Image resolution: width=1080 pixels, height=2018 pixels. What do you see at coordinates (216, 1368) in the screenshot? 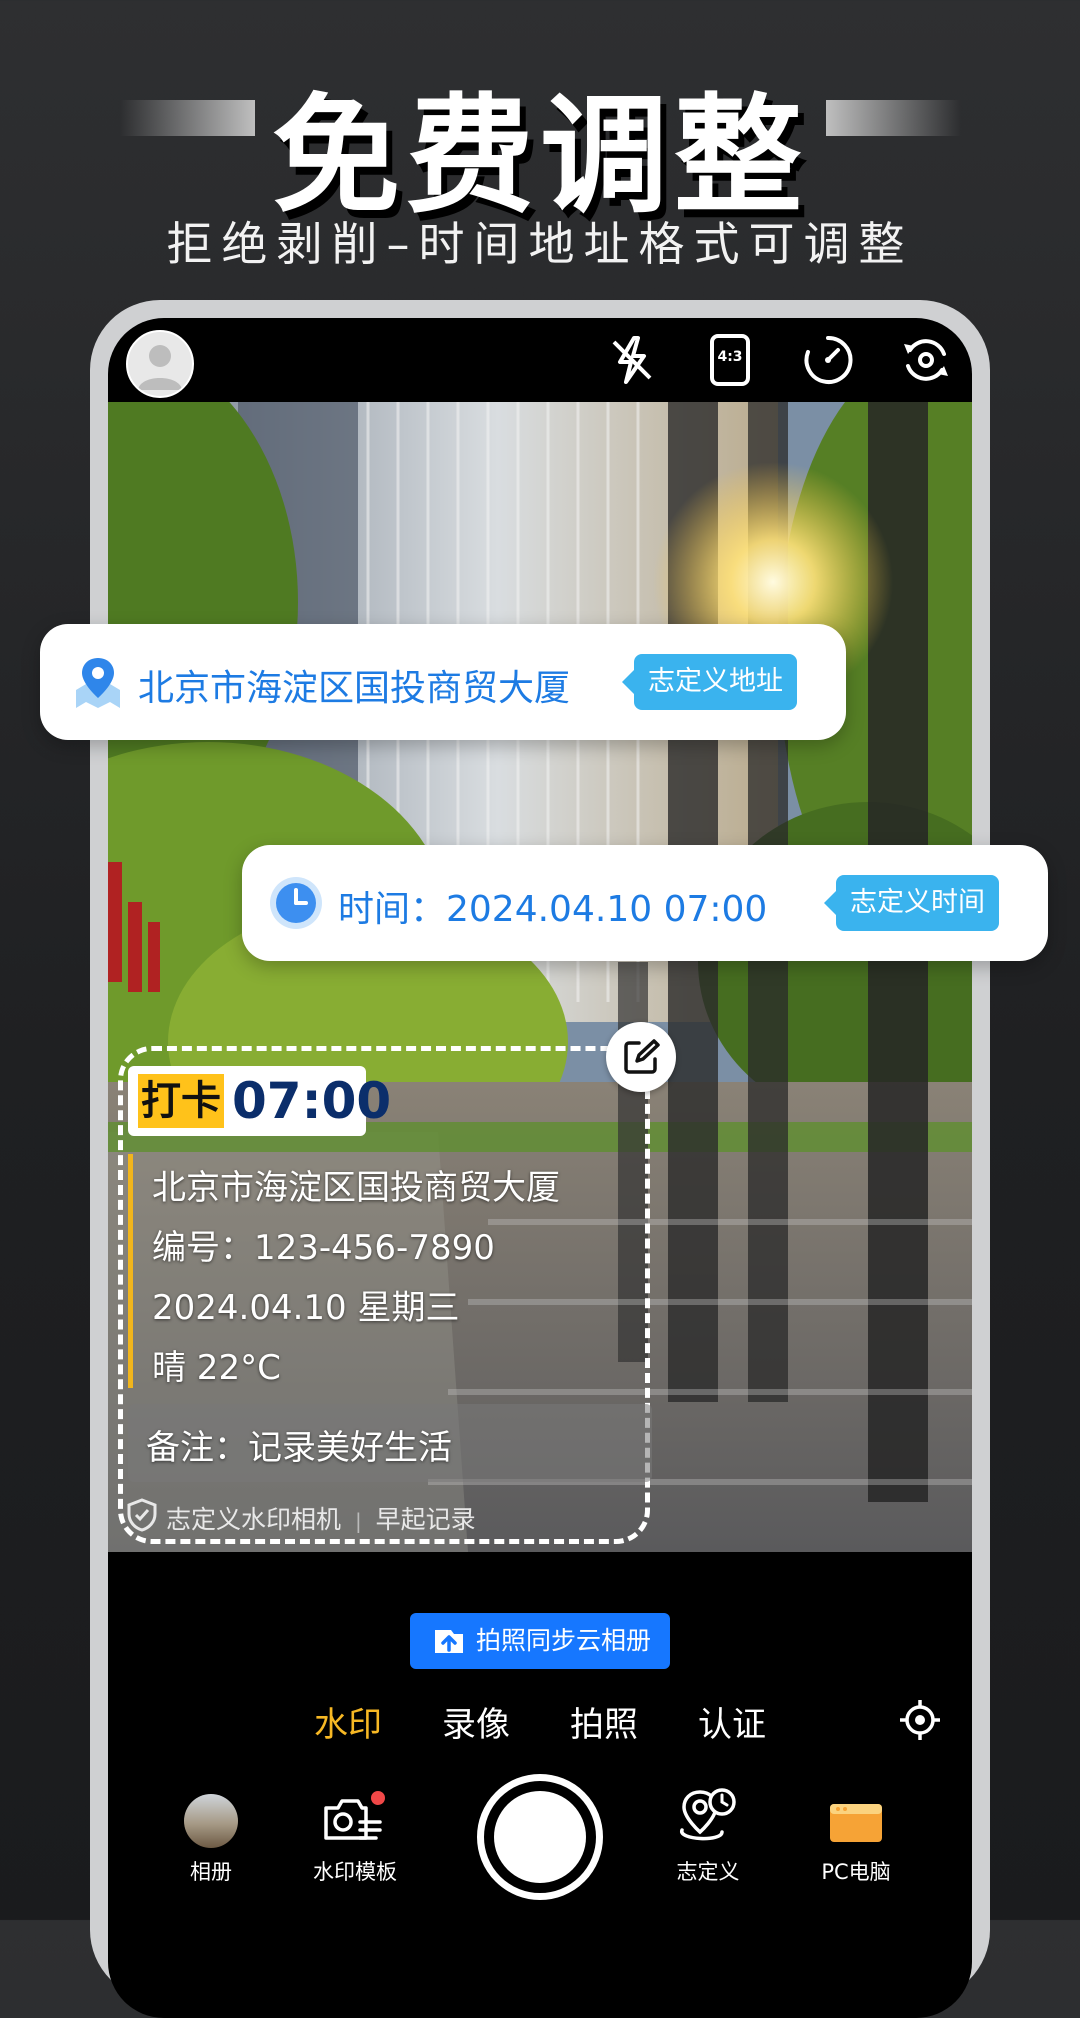
I see `watermark-weather: 晴 22°C` at bounding box center [216, 1368].